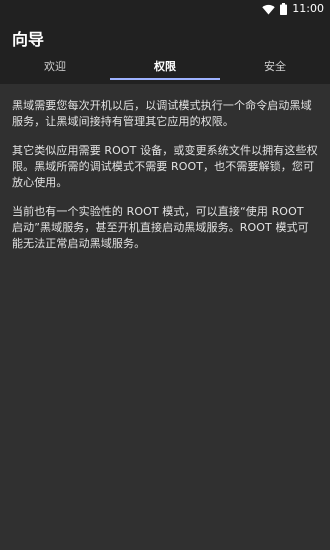  Describe the element at coordinates (308, 8) in the screenshot. I see `status-time: 11:00` at that location.